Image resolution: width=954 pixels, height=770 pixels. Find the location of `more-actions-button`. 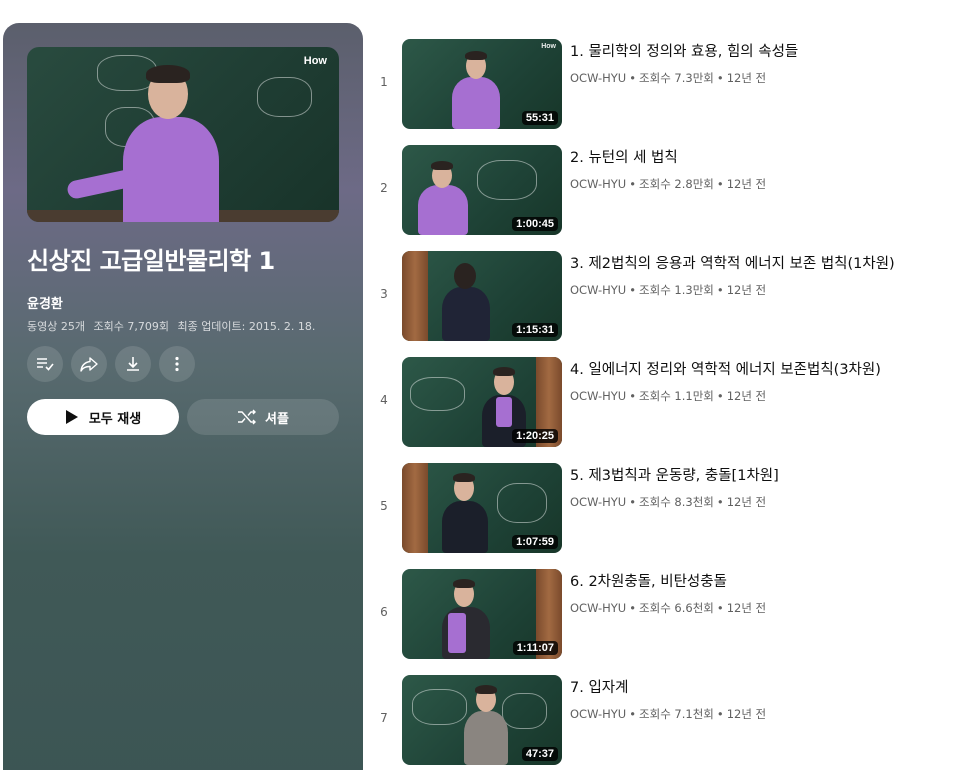

more-actions-button is located at coordinates (177, 364).